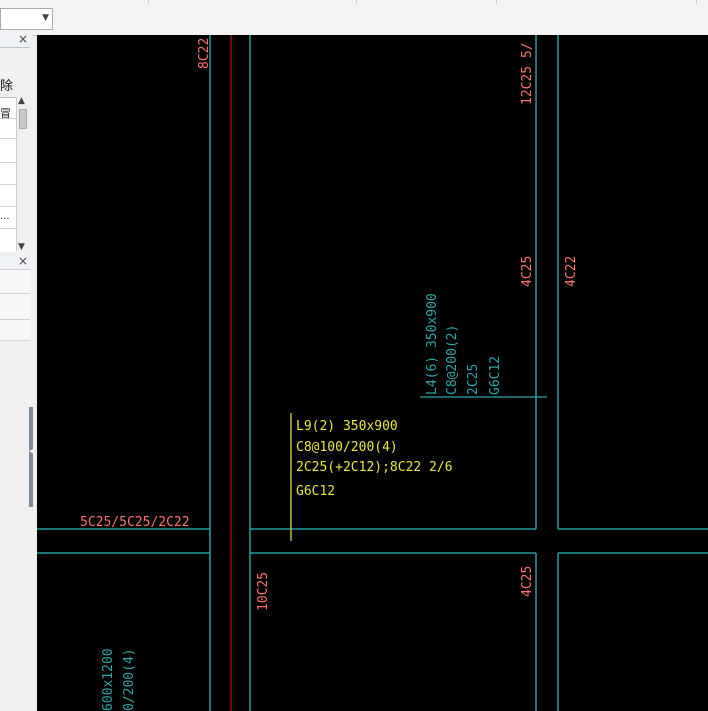  What do you see at coordinates (571, 271) in the screenshot?
I see `mid-right-rebar-label: 4C22` at bounding box center [571, 271].